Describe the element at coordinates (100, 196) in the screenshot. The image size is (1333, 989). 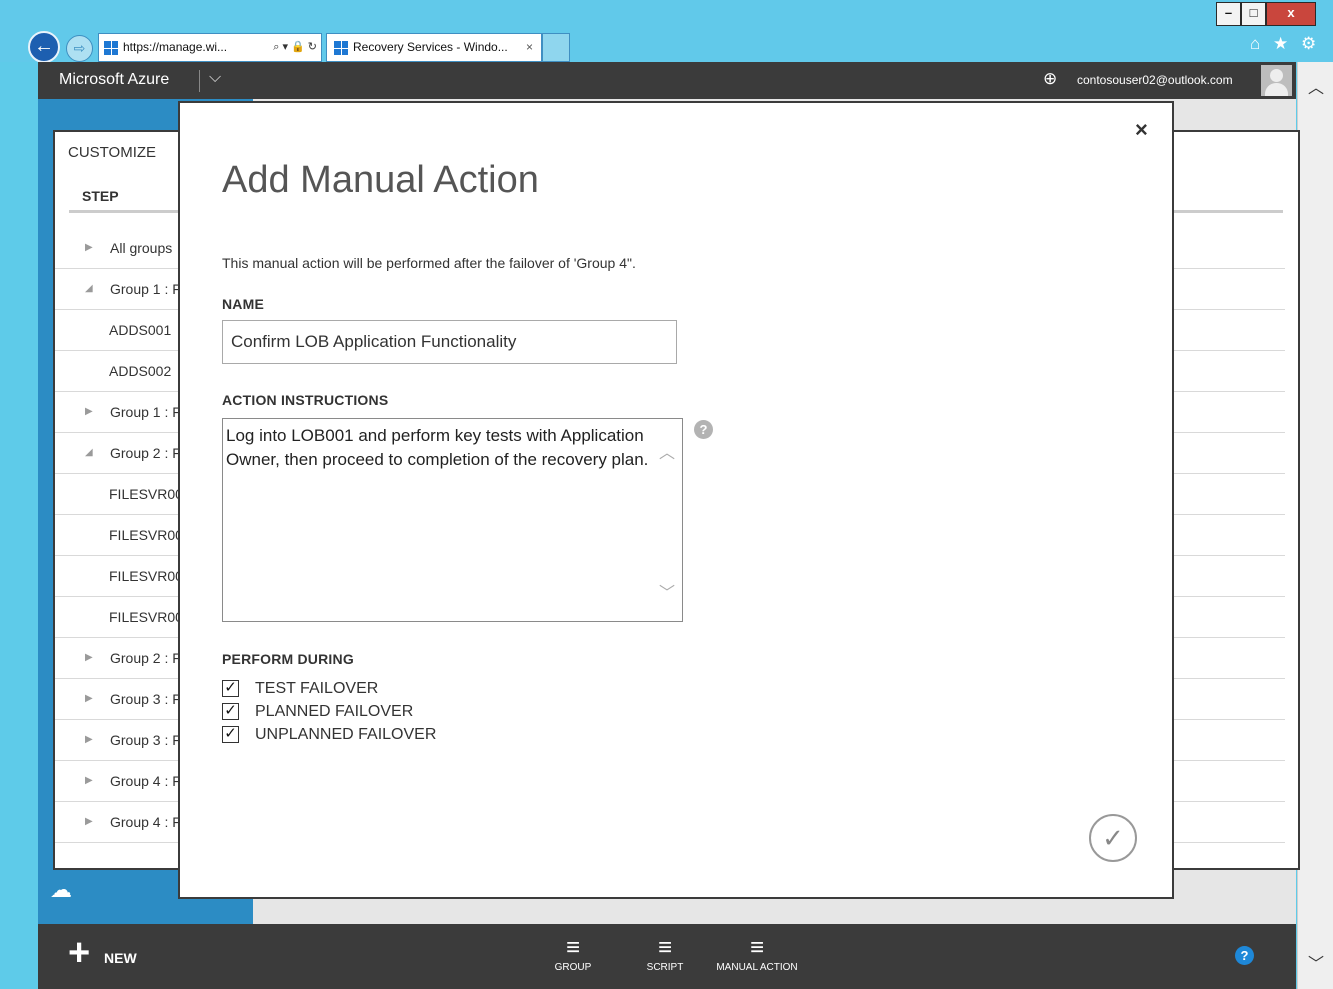
I see `step-column-header: STEP` at that location.